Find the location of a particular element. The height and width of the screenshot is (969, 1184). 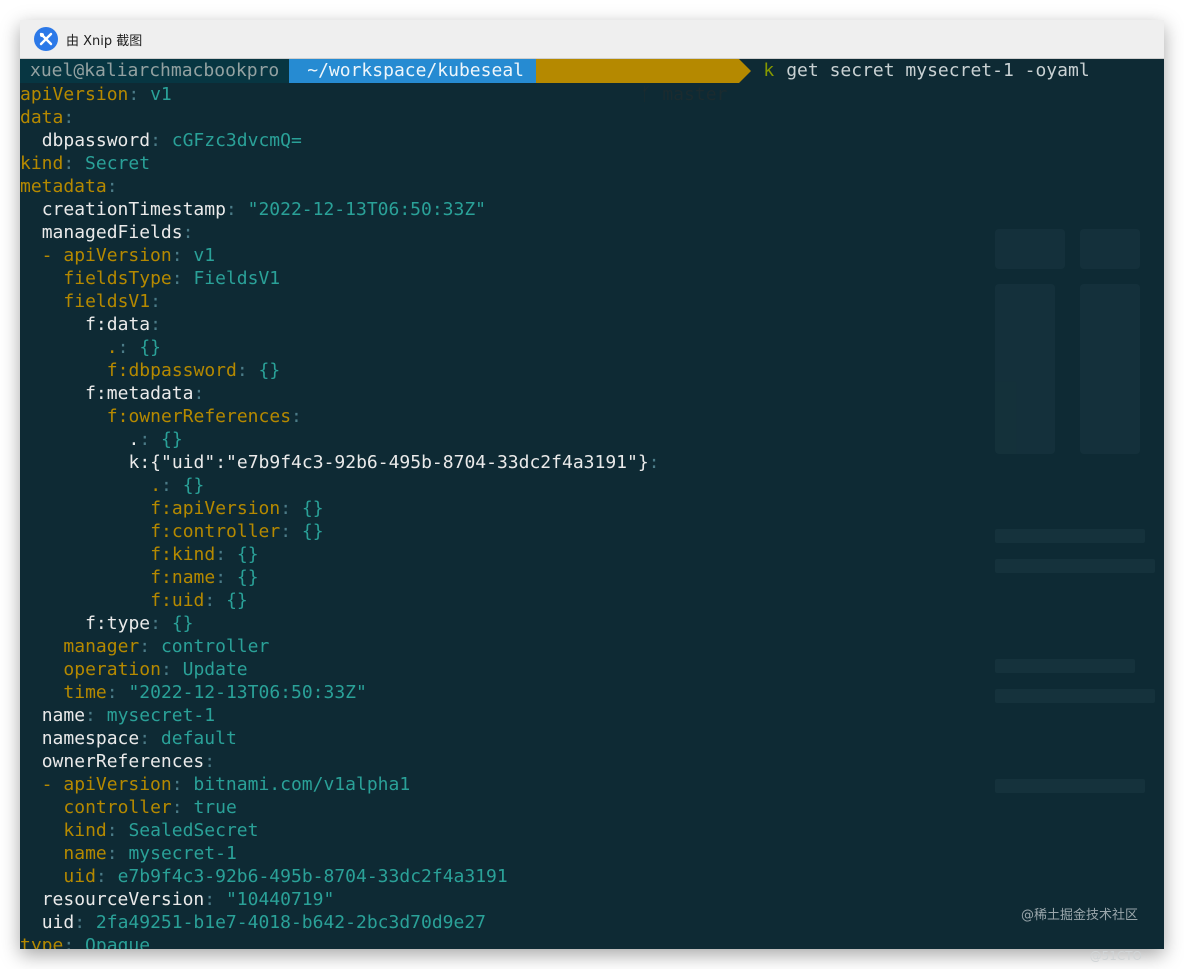

yaml-key: controller is located at coordinates (117, 807).